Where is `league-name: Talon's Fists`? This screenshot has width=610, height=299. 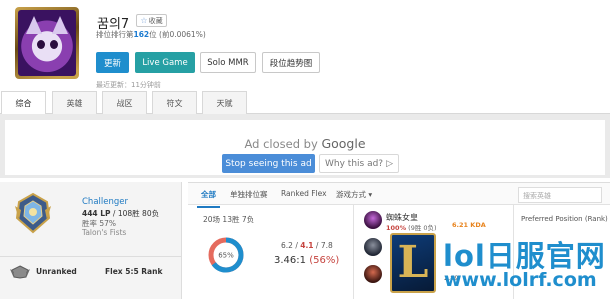 league-name: Talon's Fists is located at coordinates (104, 232).